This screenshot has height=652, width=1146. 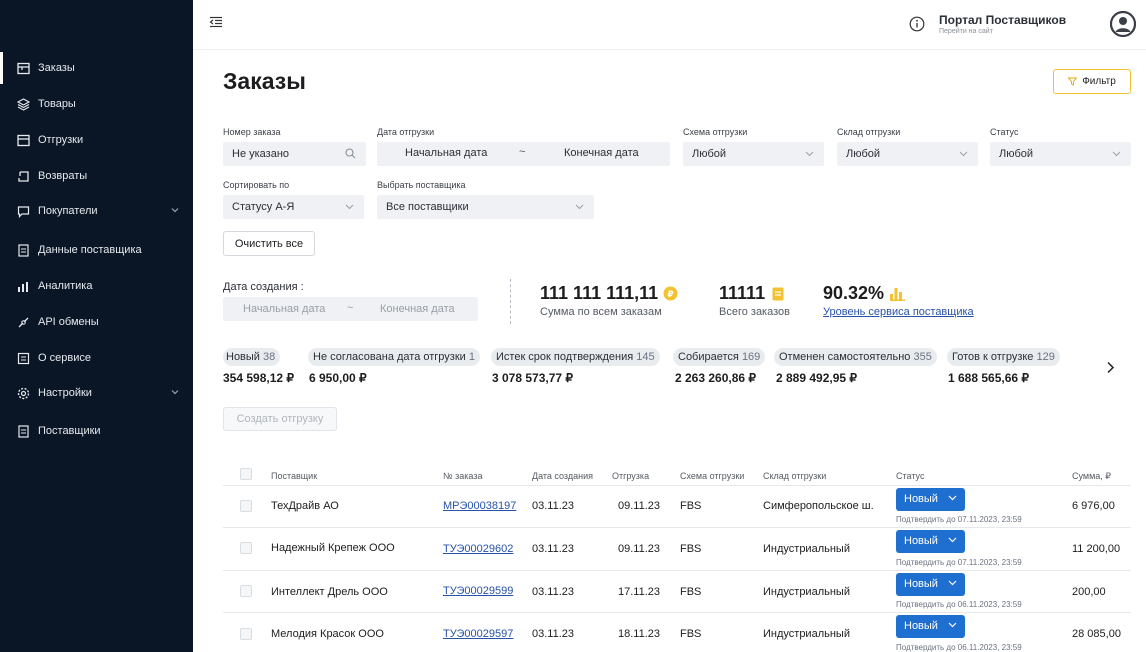 I want to click on products-icon, so click(x=23, y=104).